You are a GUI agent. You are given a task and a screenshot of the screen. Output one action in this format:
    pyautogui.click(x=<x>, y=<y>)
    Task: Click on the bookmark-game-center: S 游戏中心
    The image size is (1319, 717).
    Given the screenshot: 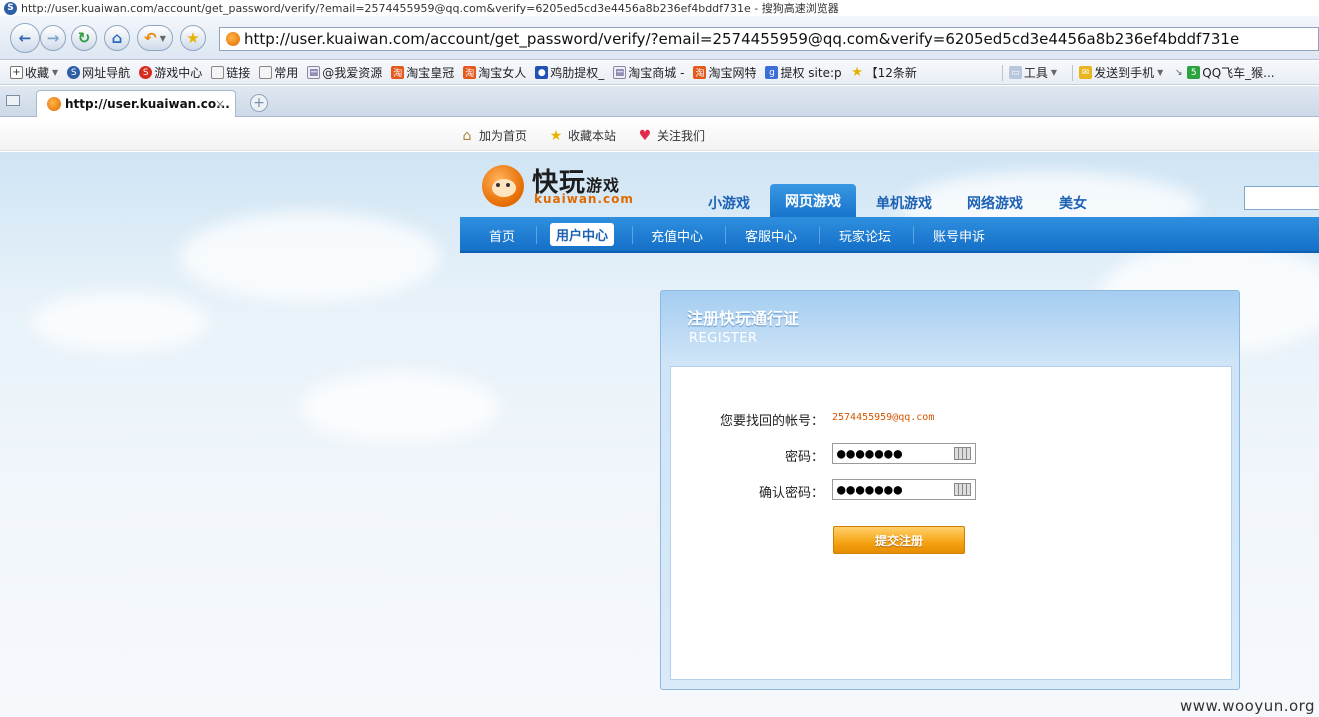 What is the action you would take?
    pyautogui.click(x=170, y=72)
    